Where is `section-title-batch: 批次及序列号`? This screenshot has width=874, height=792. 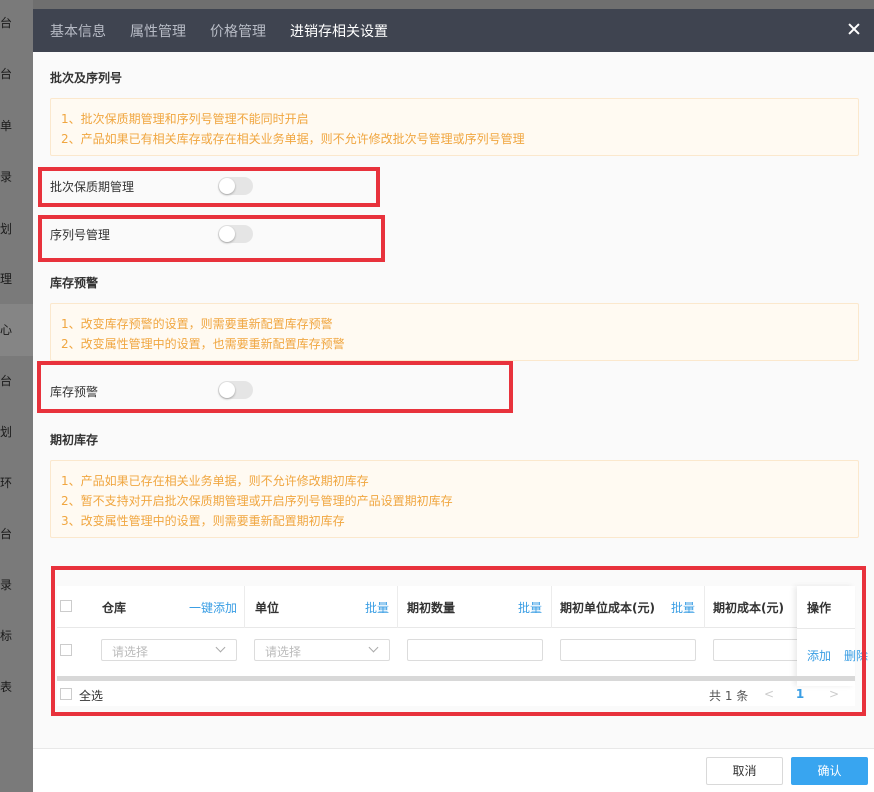
section-title-batch: 批次及序列号 is located at coordinates (86, 78).